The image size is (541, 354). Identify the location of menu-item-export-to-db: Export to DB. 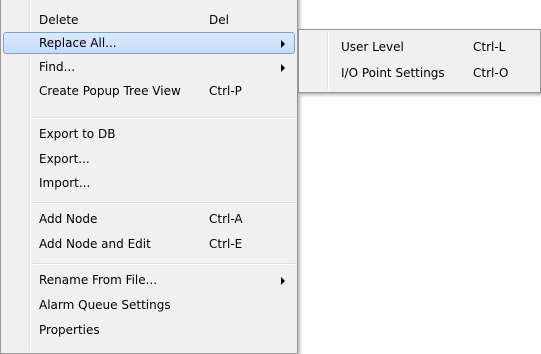
(149, 134).